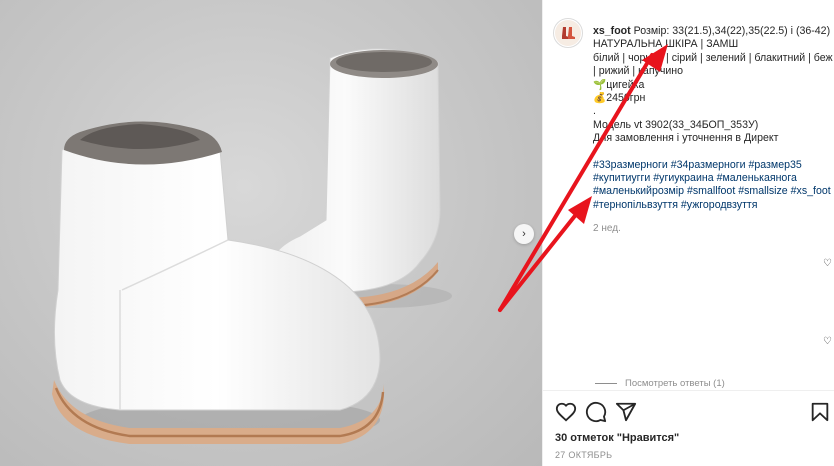 The width and height of the screenshot is (834, 466). I want to click on hashtag-link: #34размерноги, so click(708, 165).